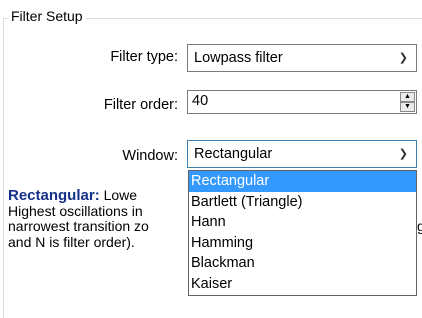 The height and width of the screenshot is (318, 422). Describe the element at coordinates (78, 226) in the screenshot. I see `description-line3: narrowest transition zo` at that location.